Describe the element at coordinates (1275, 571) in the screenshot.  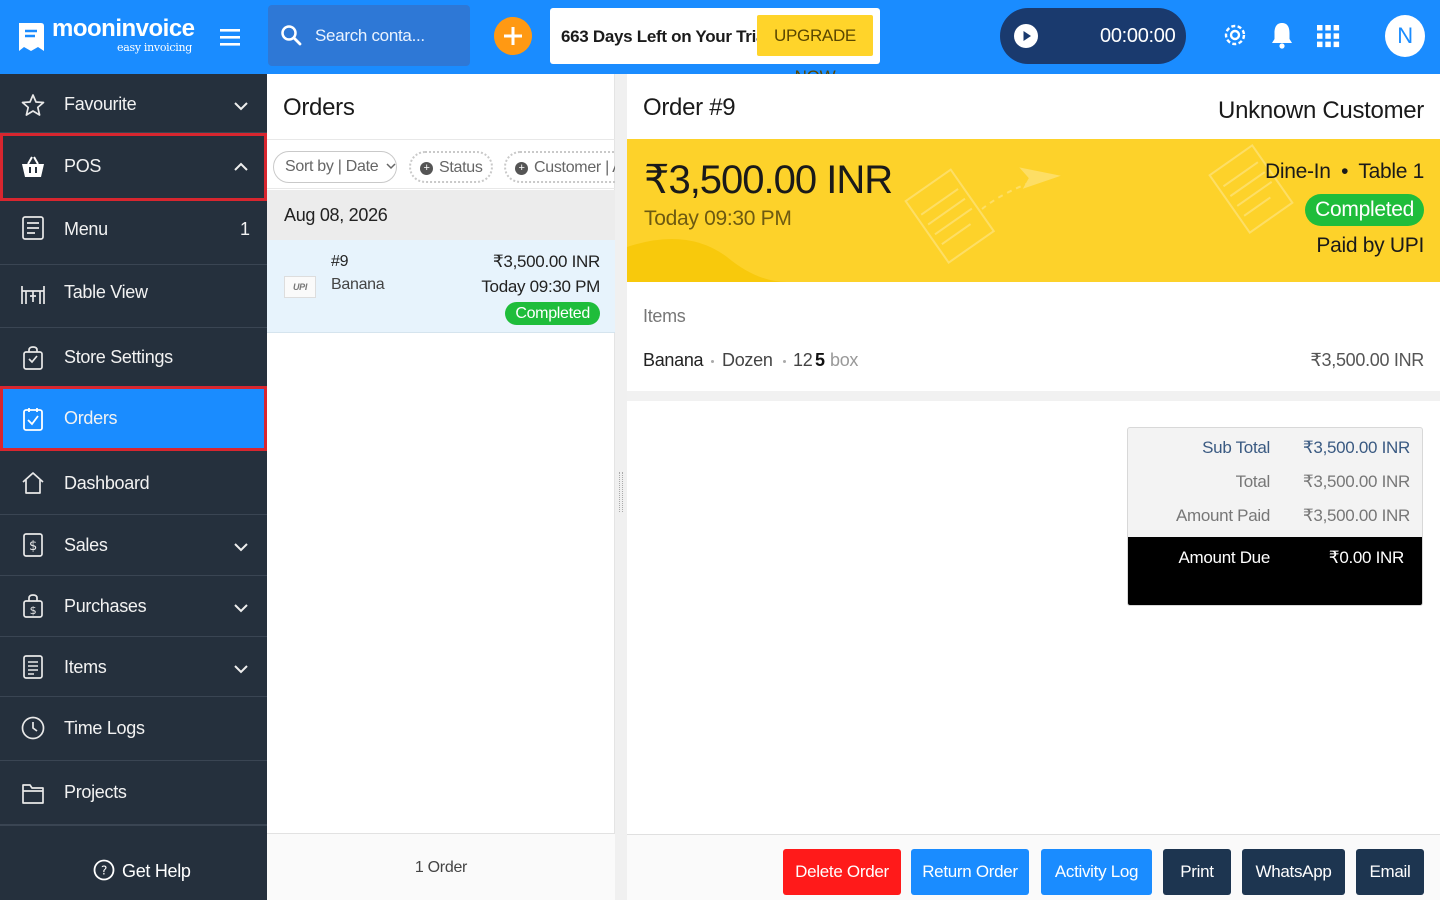
I see `amount-due-row: Amount Due ₹0.00 INR` at that location.